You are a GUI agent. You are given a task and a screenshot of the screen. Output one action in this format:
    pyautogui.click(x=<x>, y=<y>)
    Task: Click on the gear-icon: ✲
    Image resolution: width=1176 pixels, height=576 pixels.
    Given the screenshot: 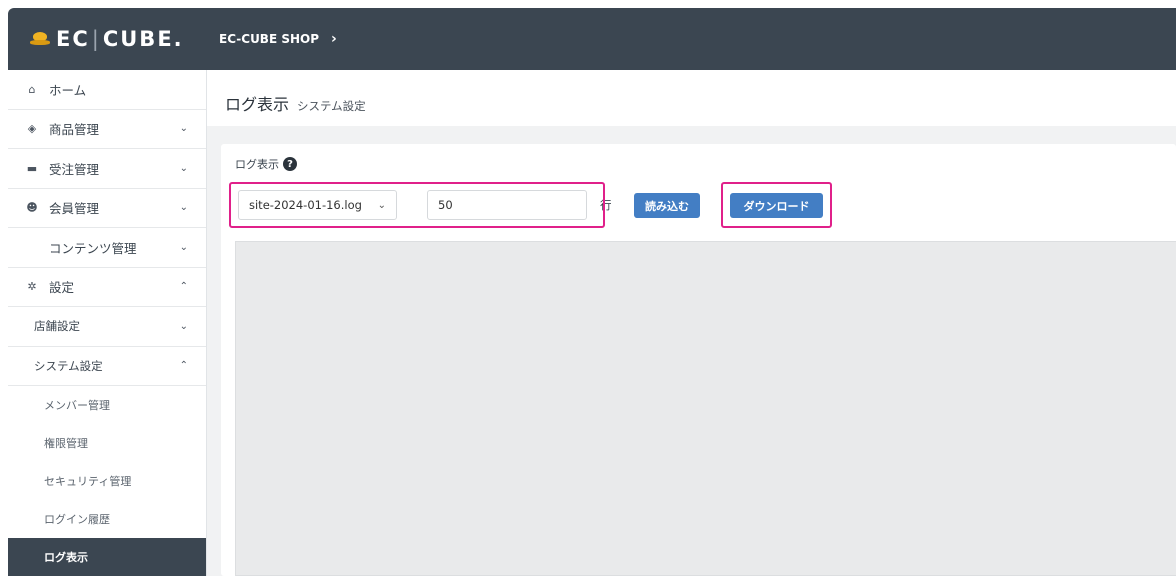 What is the action you would take?
    pyautogui.click(x=32, y=287)
    